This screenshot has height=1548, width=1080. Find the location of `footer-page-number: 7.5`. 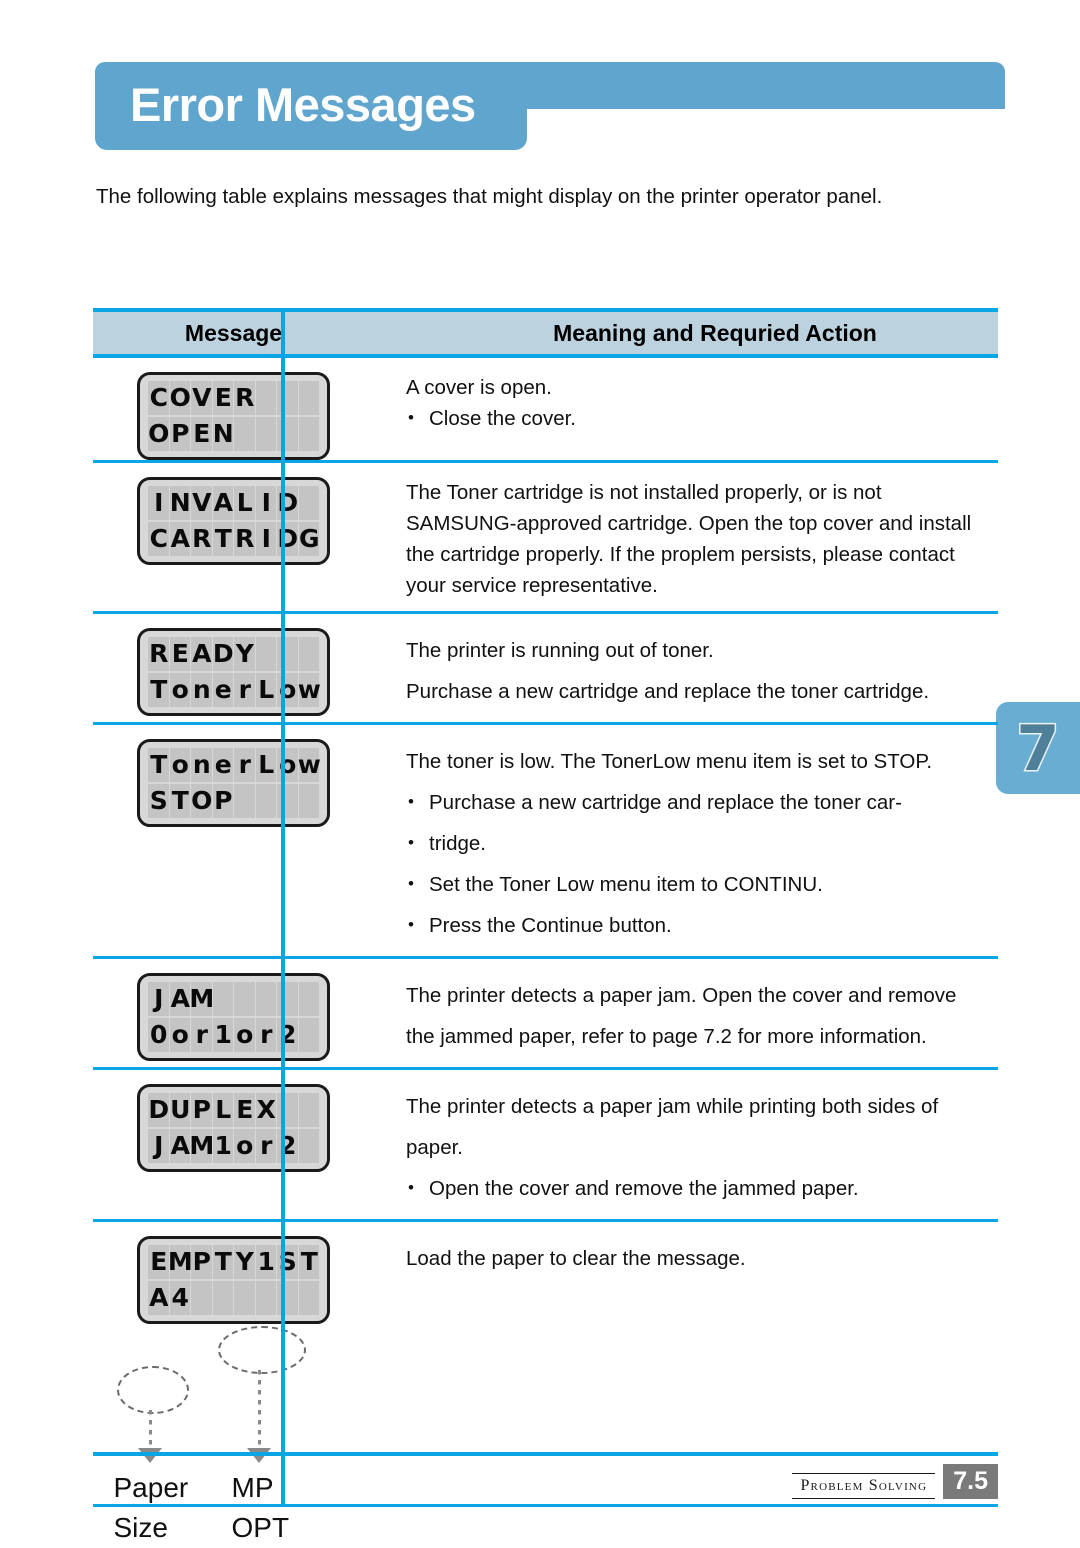

footer-page-number: 7.5 is located at coordinates (970, 1481).